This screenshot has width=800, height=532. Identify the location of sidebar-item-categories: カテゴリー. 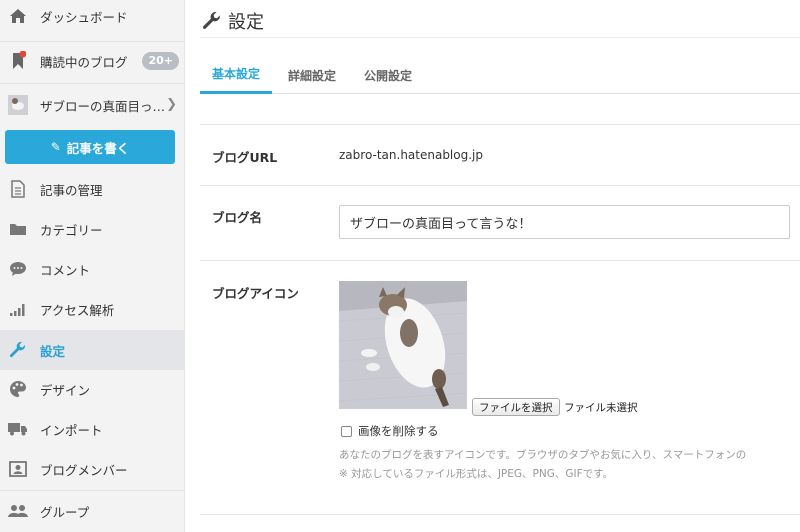
(92, 229).